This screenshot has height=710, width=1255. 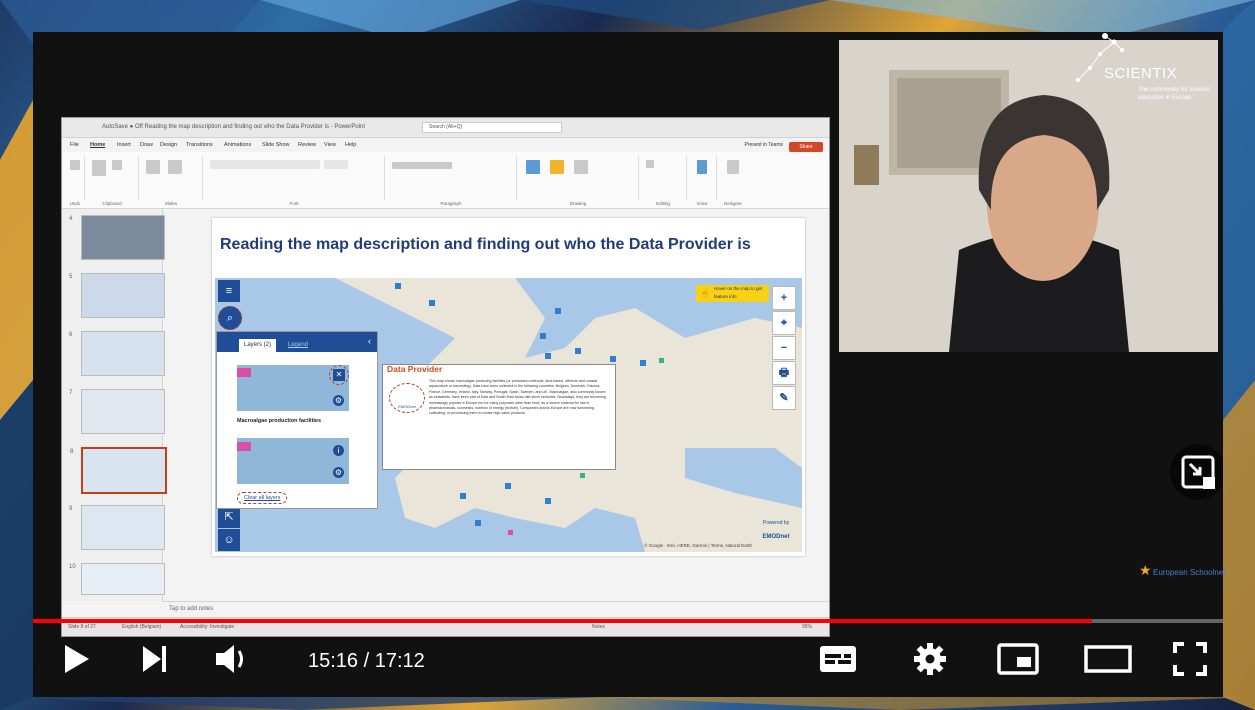 What do you see at coordinates (1196, 472) in the screenshot?
I see `minimize-player-button` at bounding box center [1196, 472].